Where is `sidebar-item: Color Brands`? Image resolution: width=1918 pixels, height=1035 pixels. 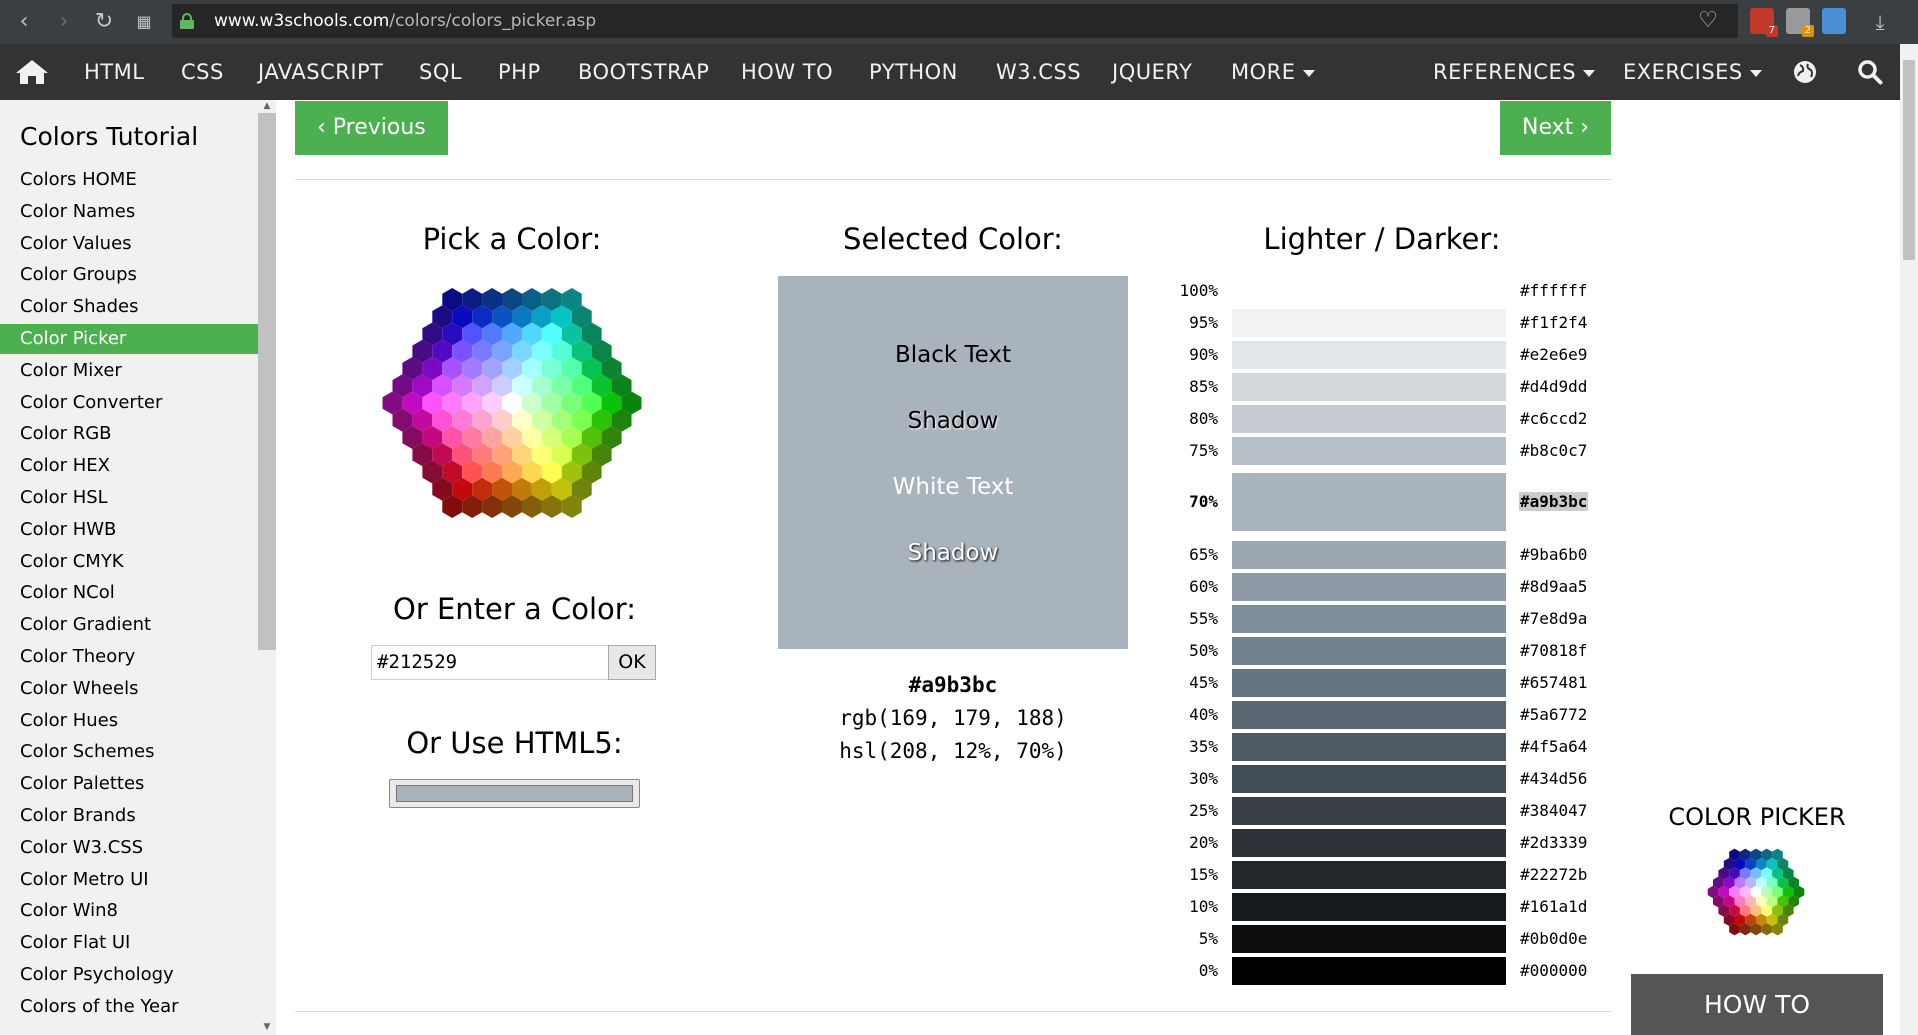 sidebar-item: Color Brands is located at coordinates (129, 816).